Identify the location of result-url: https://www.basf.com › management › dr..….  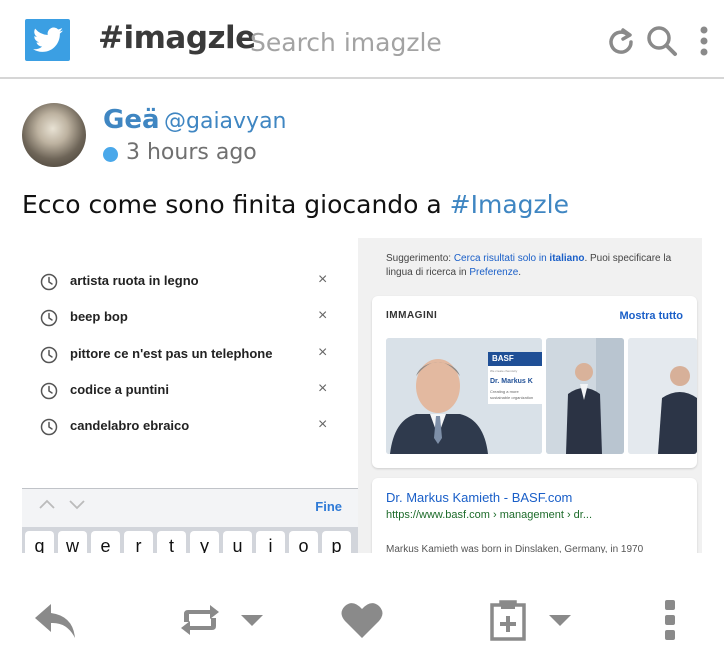
(489, 515).